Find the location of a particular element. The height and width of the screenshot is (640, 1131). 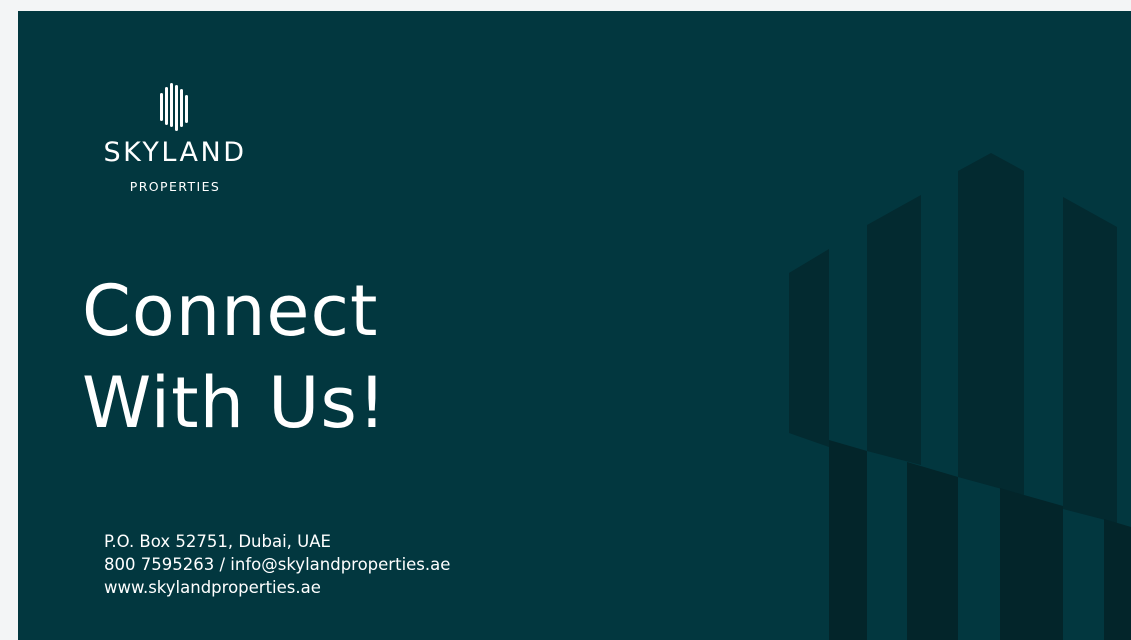

headline: Connect With Us! is located at coordinates (234, 357).